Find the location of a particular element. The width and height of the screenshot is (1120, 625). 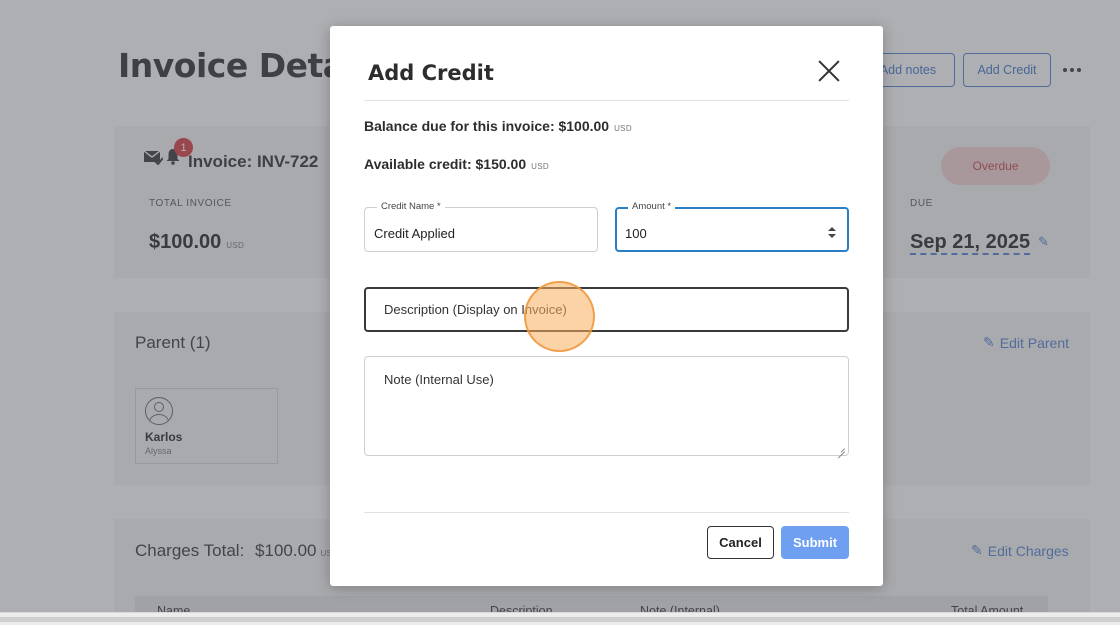

note-placeholder: Note (Internal Use) is located at coordinates (439, 379).